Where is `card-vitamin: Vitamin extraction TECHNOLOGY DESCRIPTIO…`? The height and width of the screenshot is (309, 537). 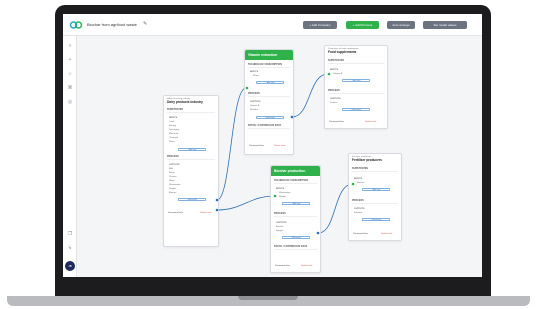
card-vitamin: Vitamin extraction TECHNOLOGY DESCRIPTIO… is located at coordinates (269, 102).